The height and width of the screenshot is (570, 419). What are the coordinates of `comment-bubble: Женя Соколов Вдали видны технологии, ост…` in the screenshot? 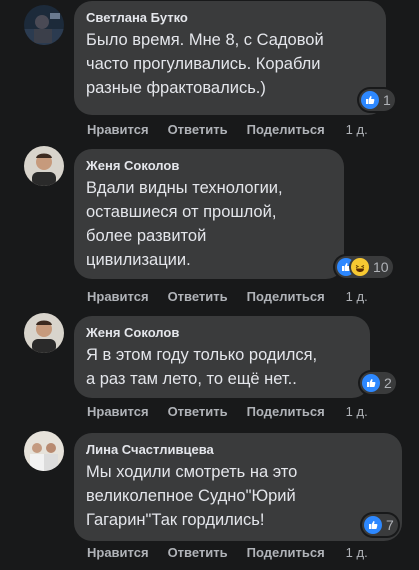 It's located at (209, 214).